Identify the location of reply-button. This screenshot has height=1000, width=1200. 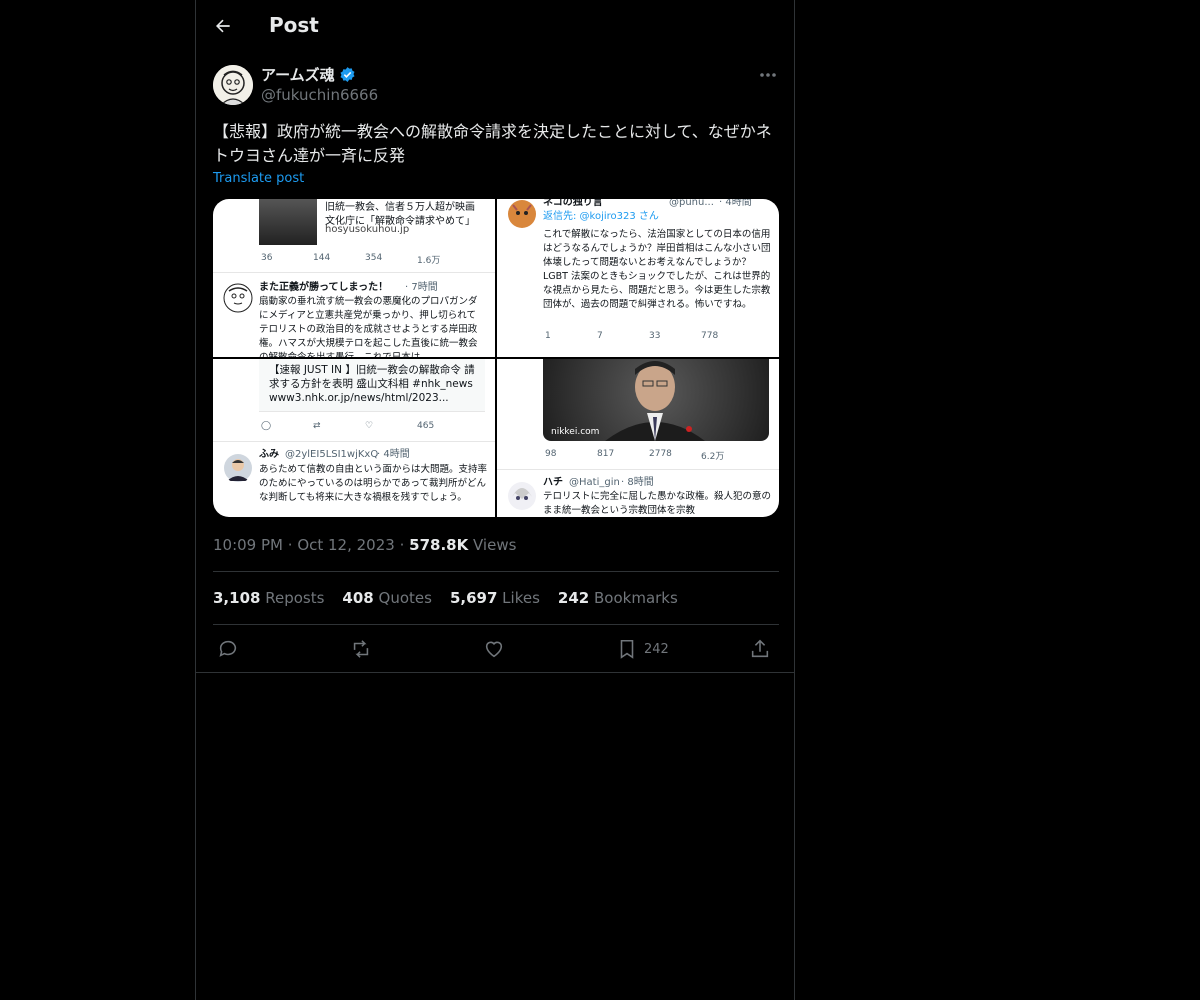
(228, 649).